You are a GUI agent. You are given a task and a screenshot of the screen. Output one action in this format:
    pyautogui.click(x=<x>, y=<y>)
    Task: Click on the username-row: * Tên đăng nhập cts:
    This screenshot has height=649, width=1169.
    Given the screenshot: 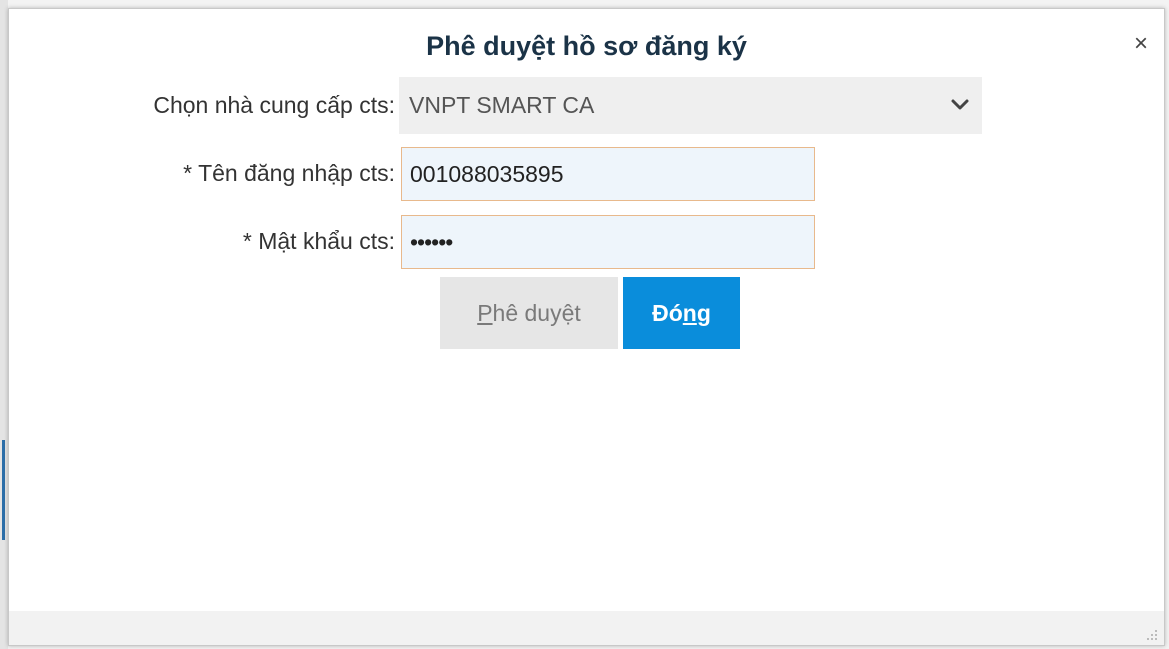 What is the action you would take?
    pyautogui.click(x=202, y=173)
    